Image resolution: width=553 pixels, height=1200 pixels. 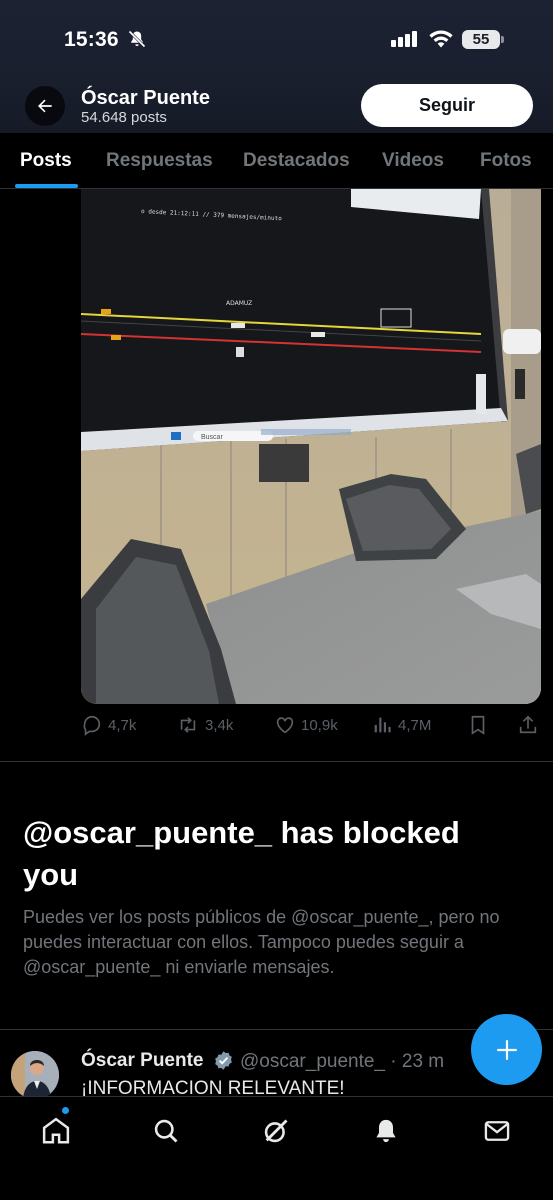 I want to click on repost-count: 3,4k, so click(x=219, y=725).